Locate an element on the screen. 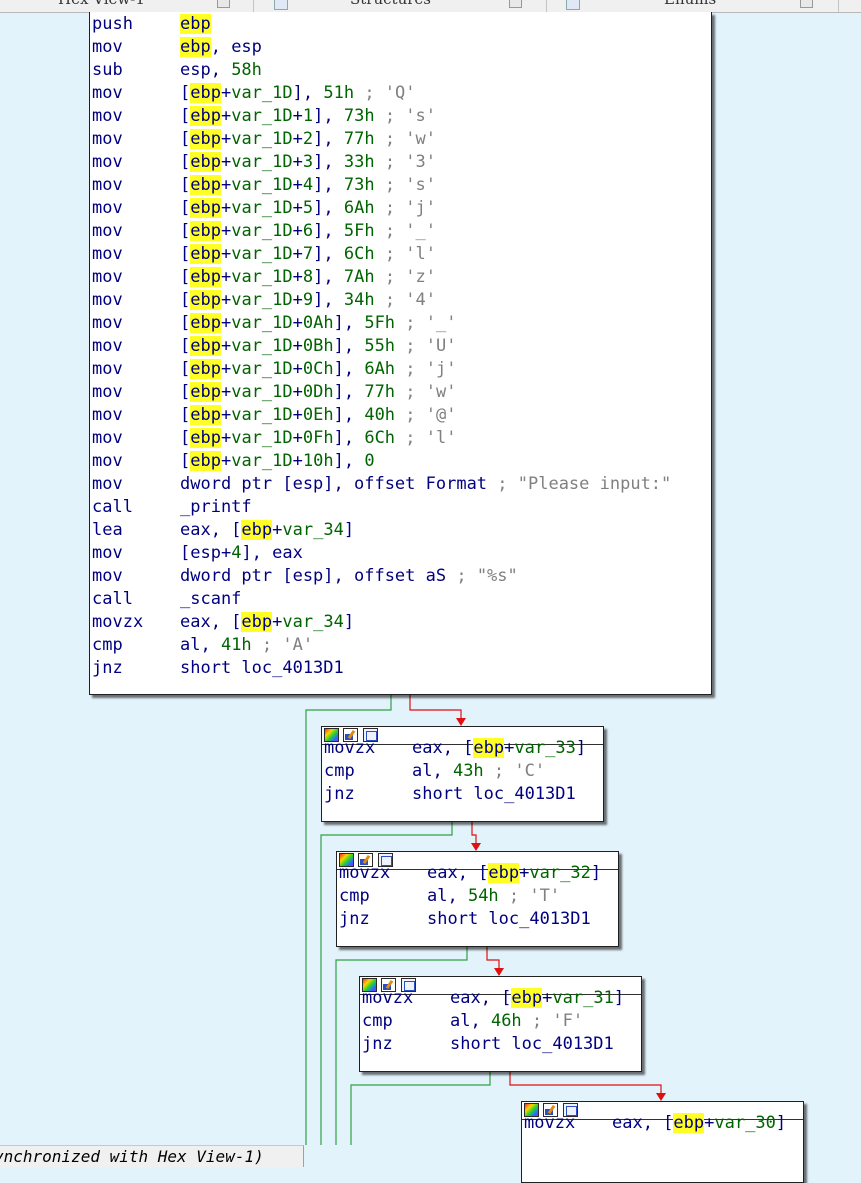 Image resolution: width=861 pixels, height=1183 pixels. comment-text: ; 'F' is located at coordinates (552, 1021).